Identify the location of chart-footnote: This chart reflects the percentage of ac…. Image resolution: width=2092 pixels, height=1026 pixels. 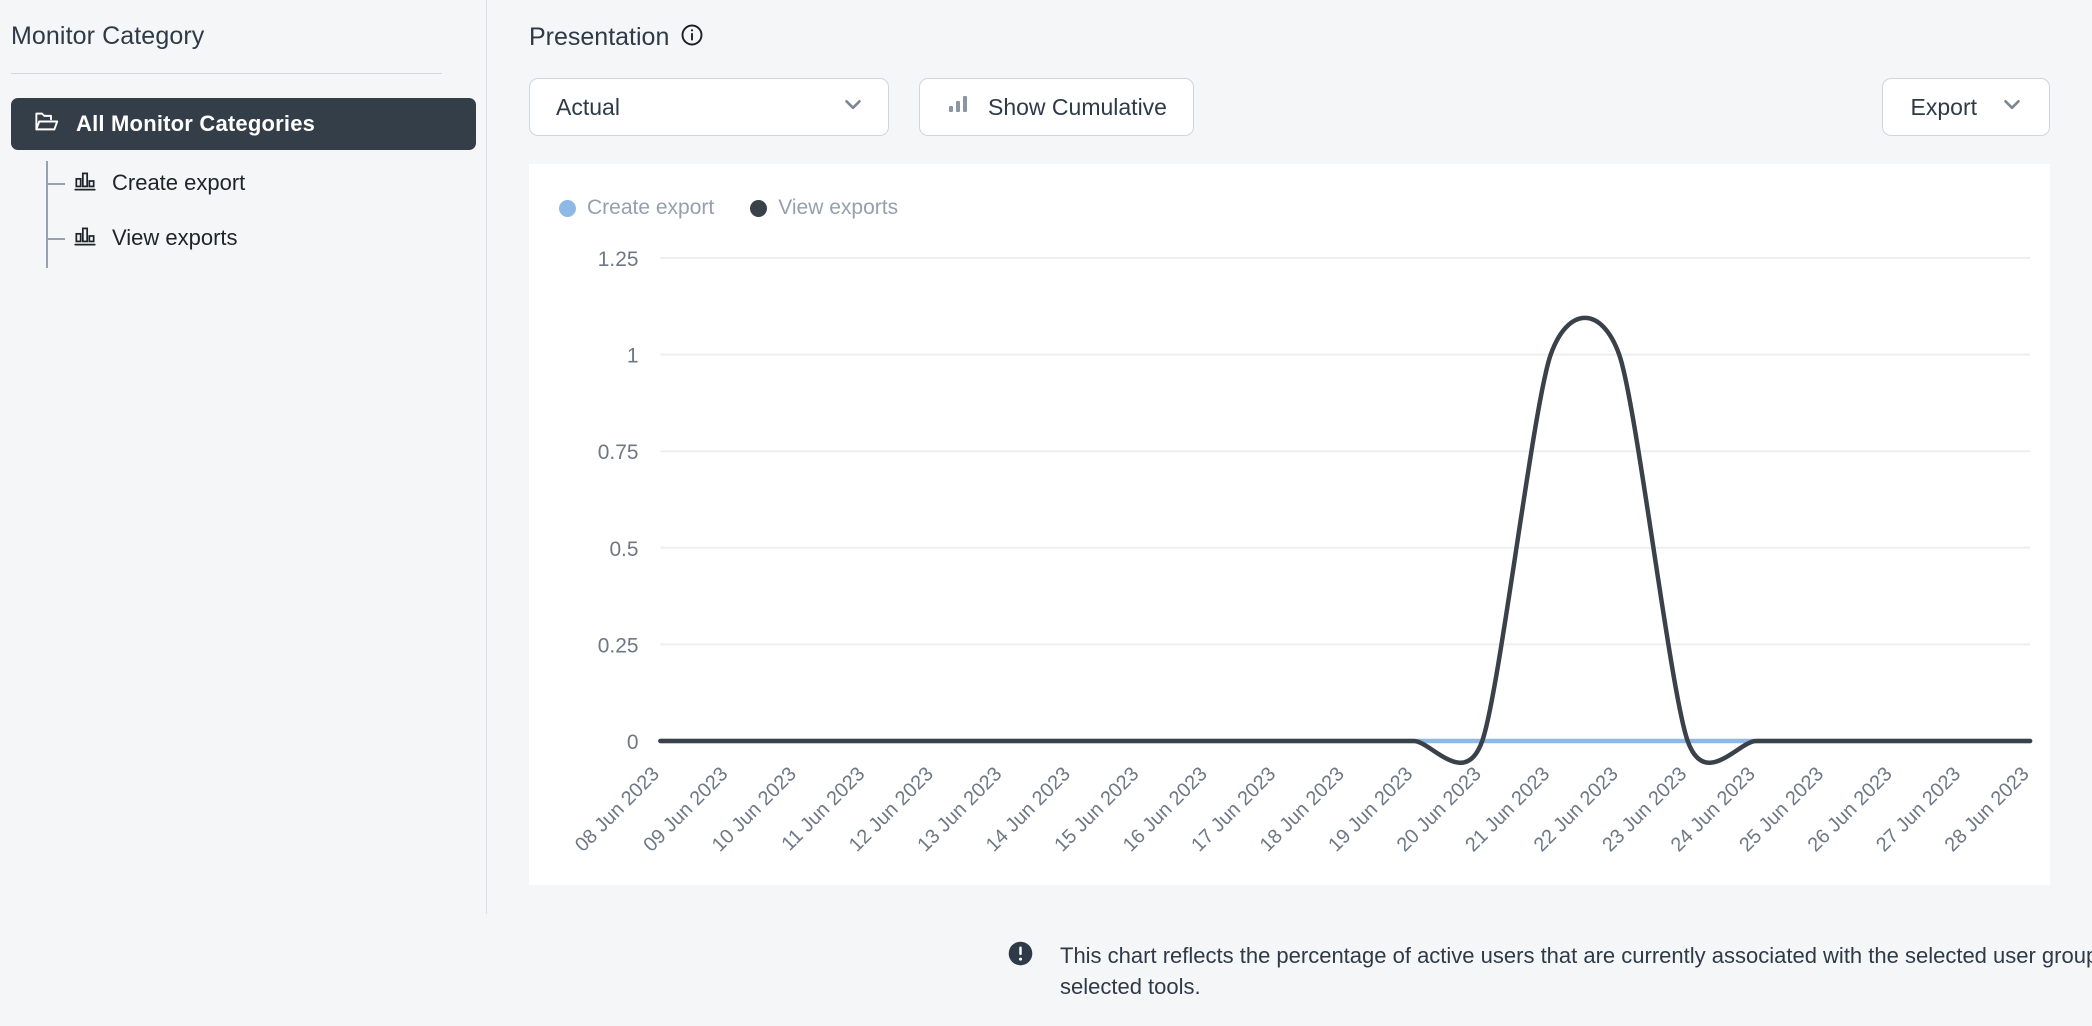
(1549, 971).